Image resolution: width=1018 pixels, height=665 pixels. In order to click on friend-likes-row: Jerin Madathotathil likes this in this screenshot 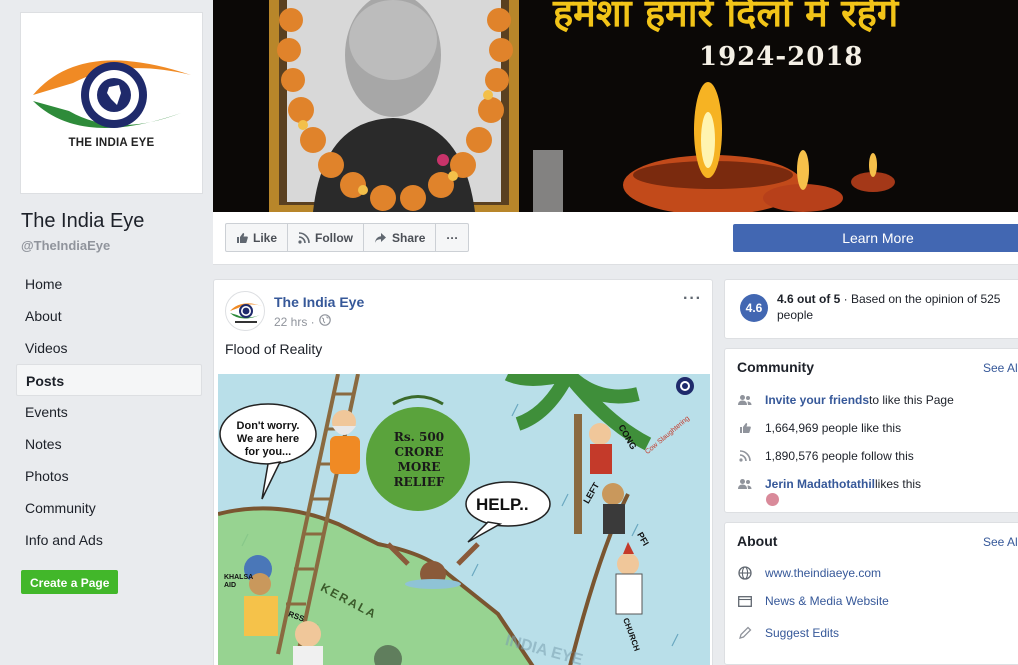, I will do `click(829, 484)`.